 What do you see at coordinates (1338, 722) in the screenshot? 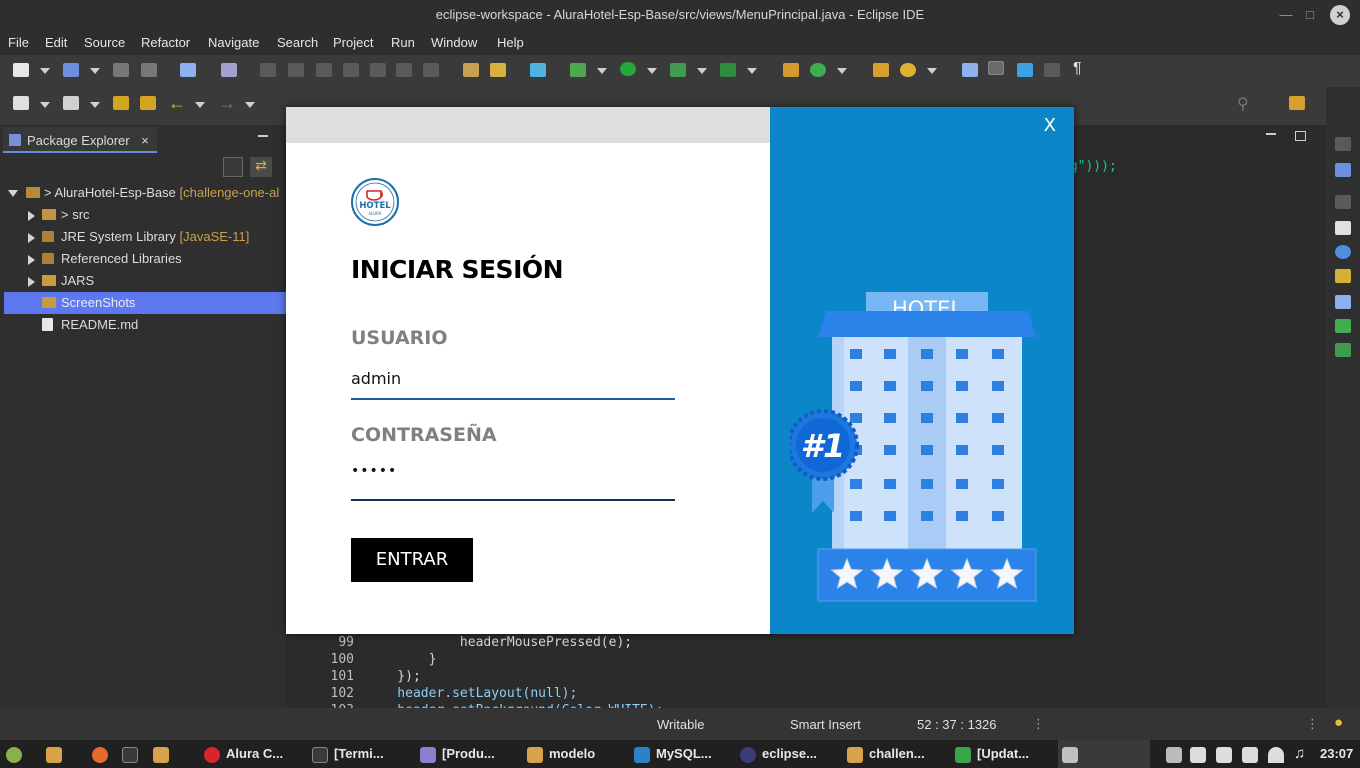
I see `lightbulb-icon: ●` at bounding box center [1338, 722].